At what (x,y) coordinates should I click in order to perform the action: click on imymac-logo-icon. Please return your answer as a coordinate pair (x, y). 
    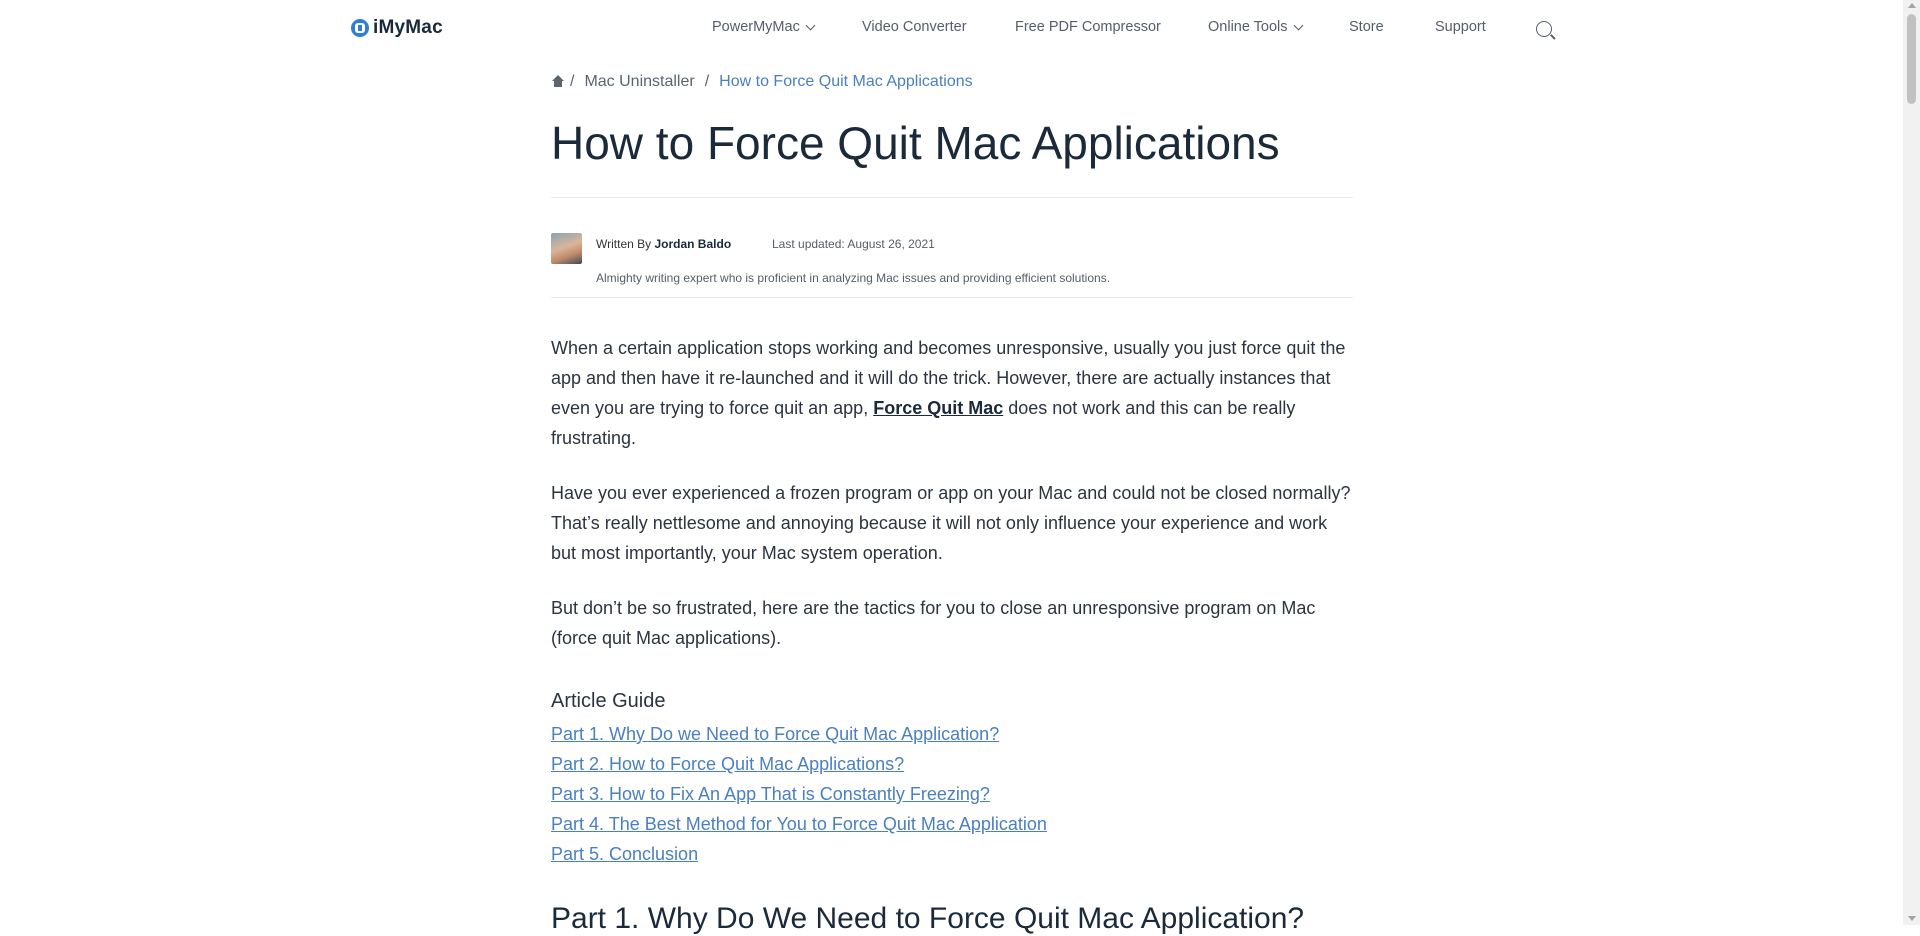
    Looking at the image, I should click on (360, 28).